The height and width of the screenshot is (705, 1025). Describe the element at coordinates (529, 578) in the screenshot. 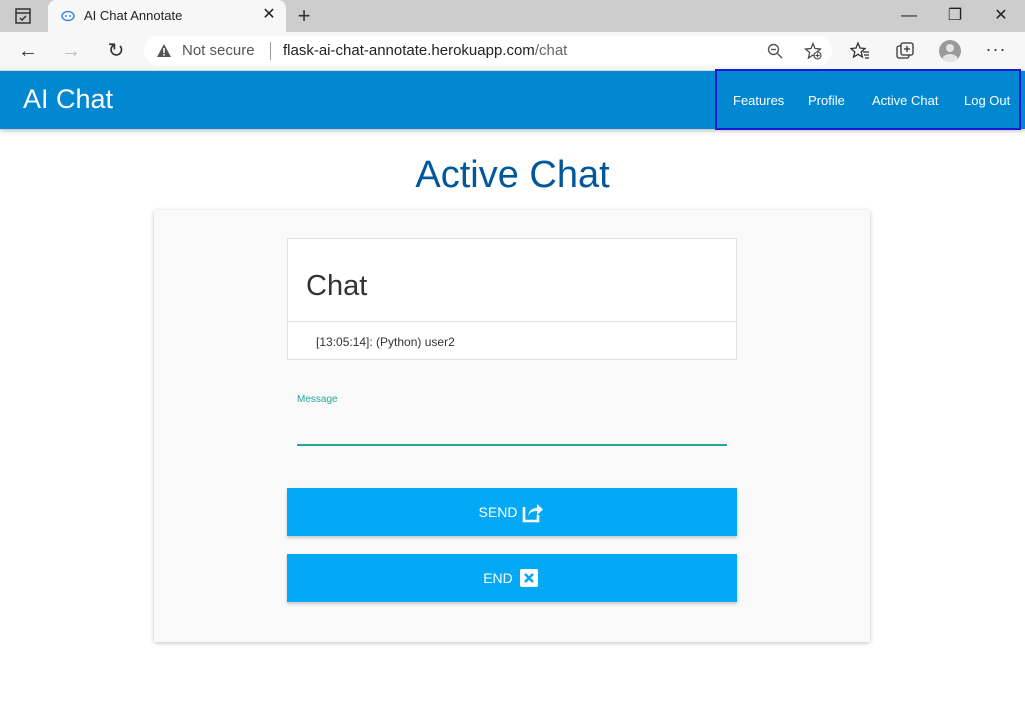

I see `close-box-icon` at that location.